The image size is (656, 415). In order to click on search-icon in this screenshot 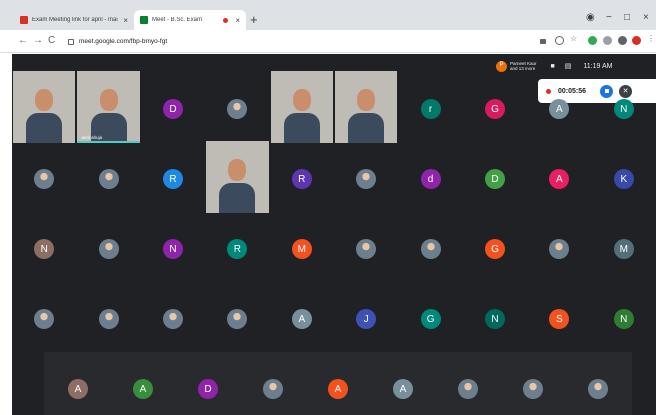, I will do `click(559, 40)`.